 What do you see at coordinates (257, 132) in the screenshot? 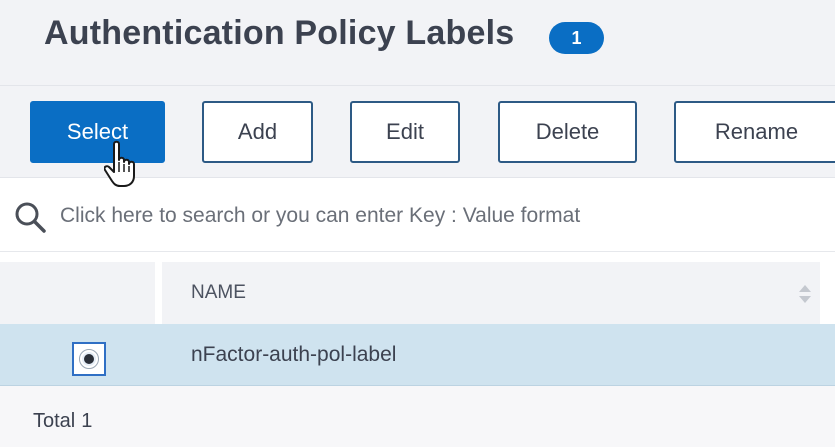
I see `add-button: Add` at bounding box center [257, 132].